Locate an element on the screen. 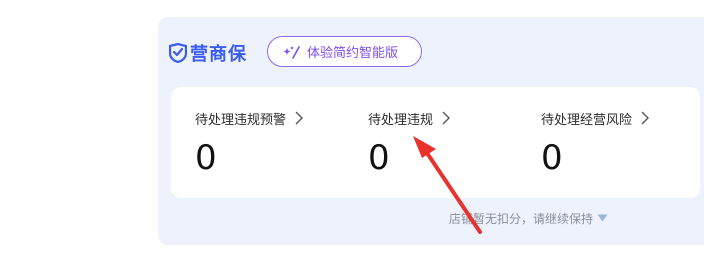  brand-header: 营商保 is located at coordinates (208, 53).